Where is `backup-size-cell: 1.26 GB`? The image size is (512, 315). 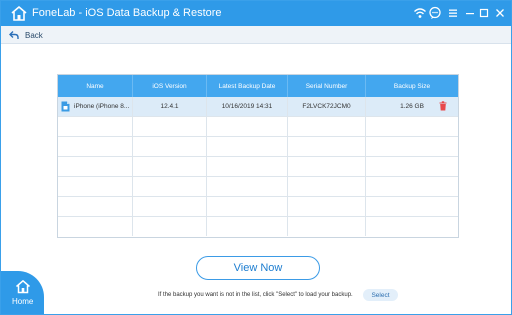
backup-size-cell: 1.26 GB is located at coordinates (412, 106).